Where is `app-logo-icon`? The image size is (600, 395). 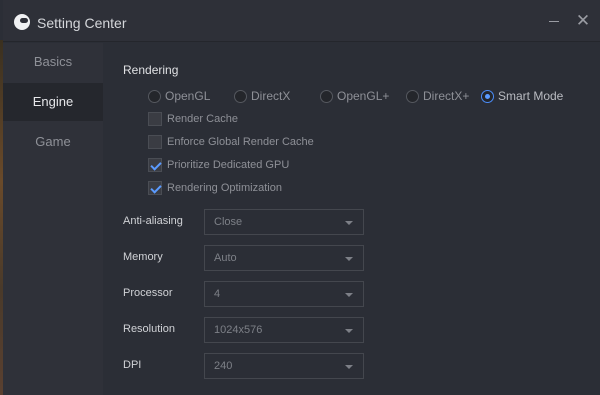
app-logo-icon is located at coordinates (22, 22).